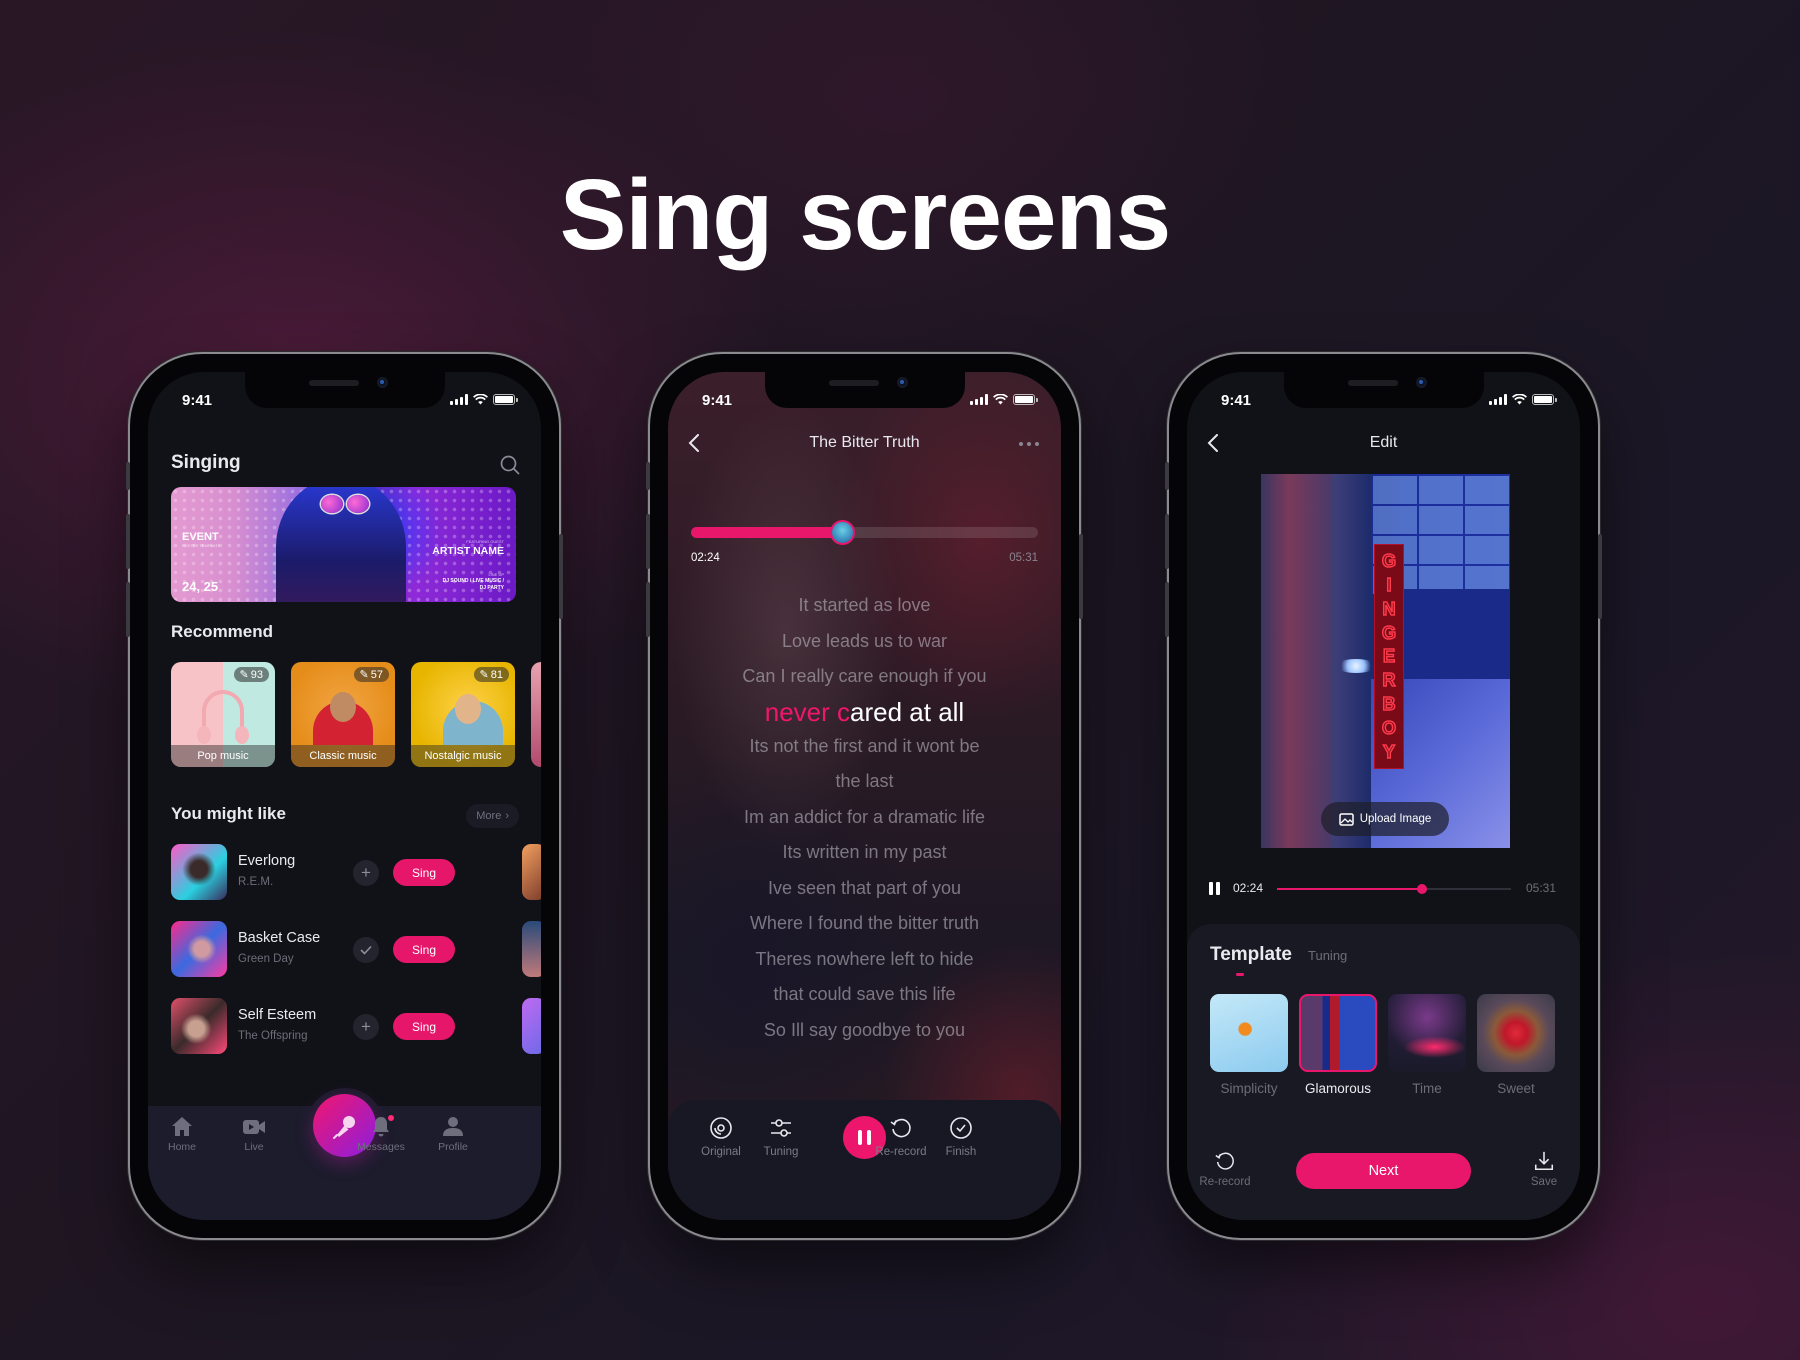  I want to click on screen-title: Singing, so click(206, 462).